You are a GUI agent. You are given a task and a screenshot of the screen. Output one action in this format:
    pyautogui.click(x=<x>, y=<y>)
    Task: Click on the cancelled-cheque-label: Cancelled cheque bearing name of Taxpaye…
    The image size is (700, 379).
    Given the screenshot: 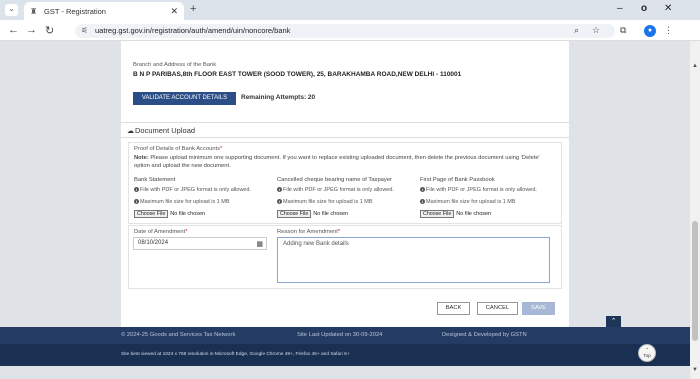 What is the action you would take?
    pyautogui.click(x=334, y=180)
    